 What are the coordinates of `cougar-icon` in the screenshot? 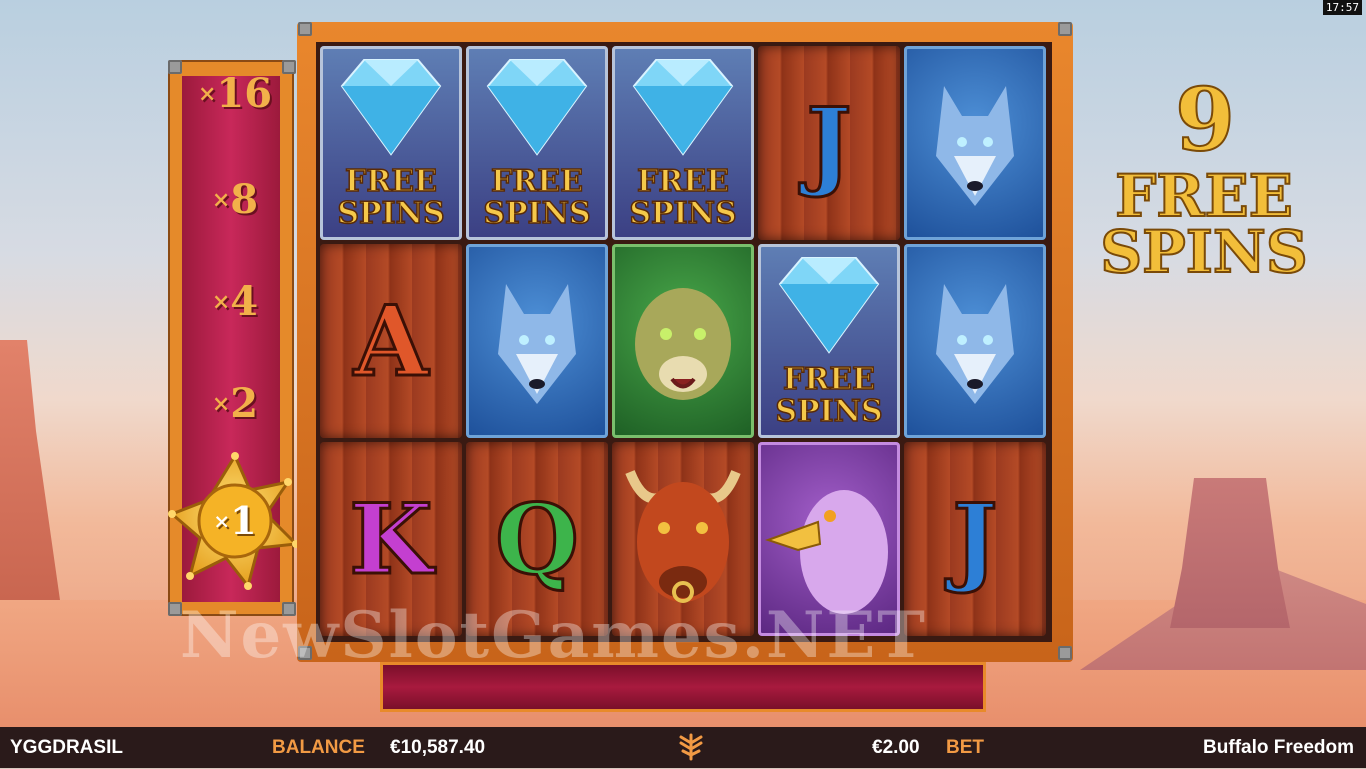 It's located at (683, 344).